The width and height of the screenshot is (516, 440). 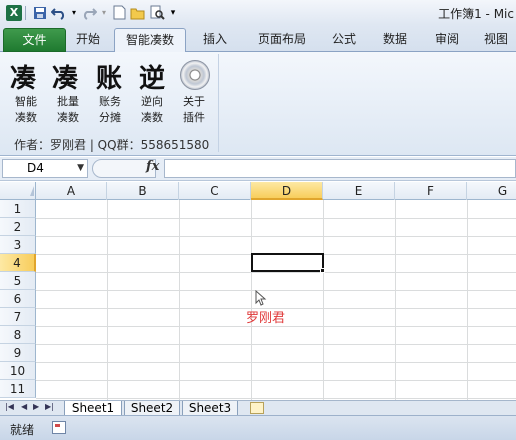 I want to click on customize-toolbar-icon: ▾, so click(x=173, y=13).